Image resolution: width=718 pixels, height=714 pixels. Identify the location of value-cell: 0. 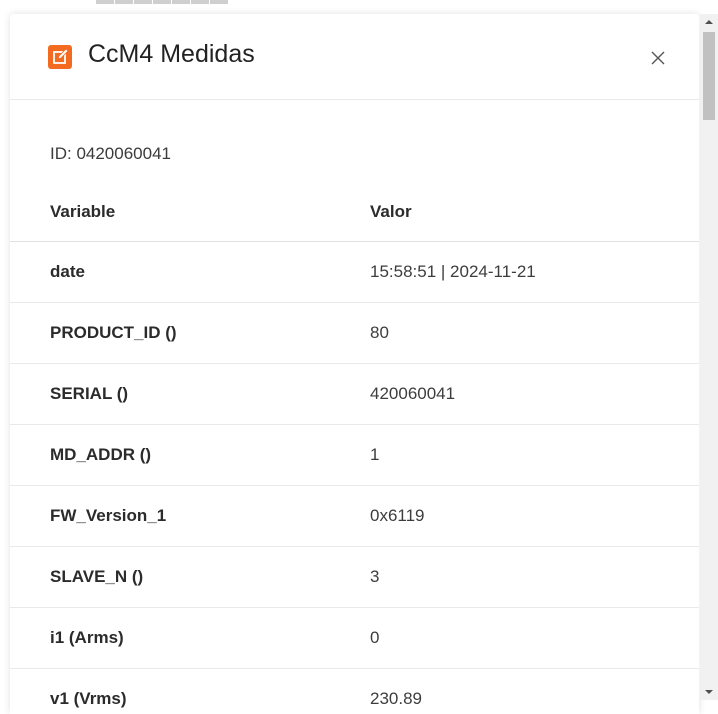
(375, 637).